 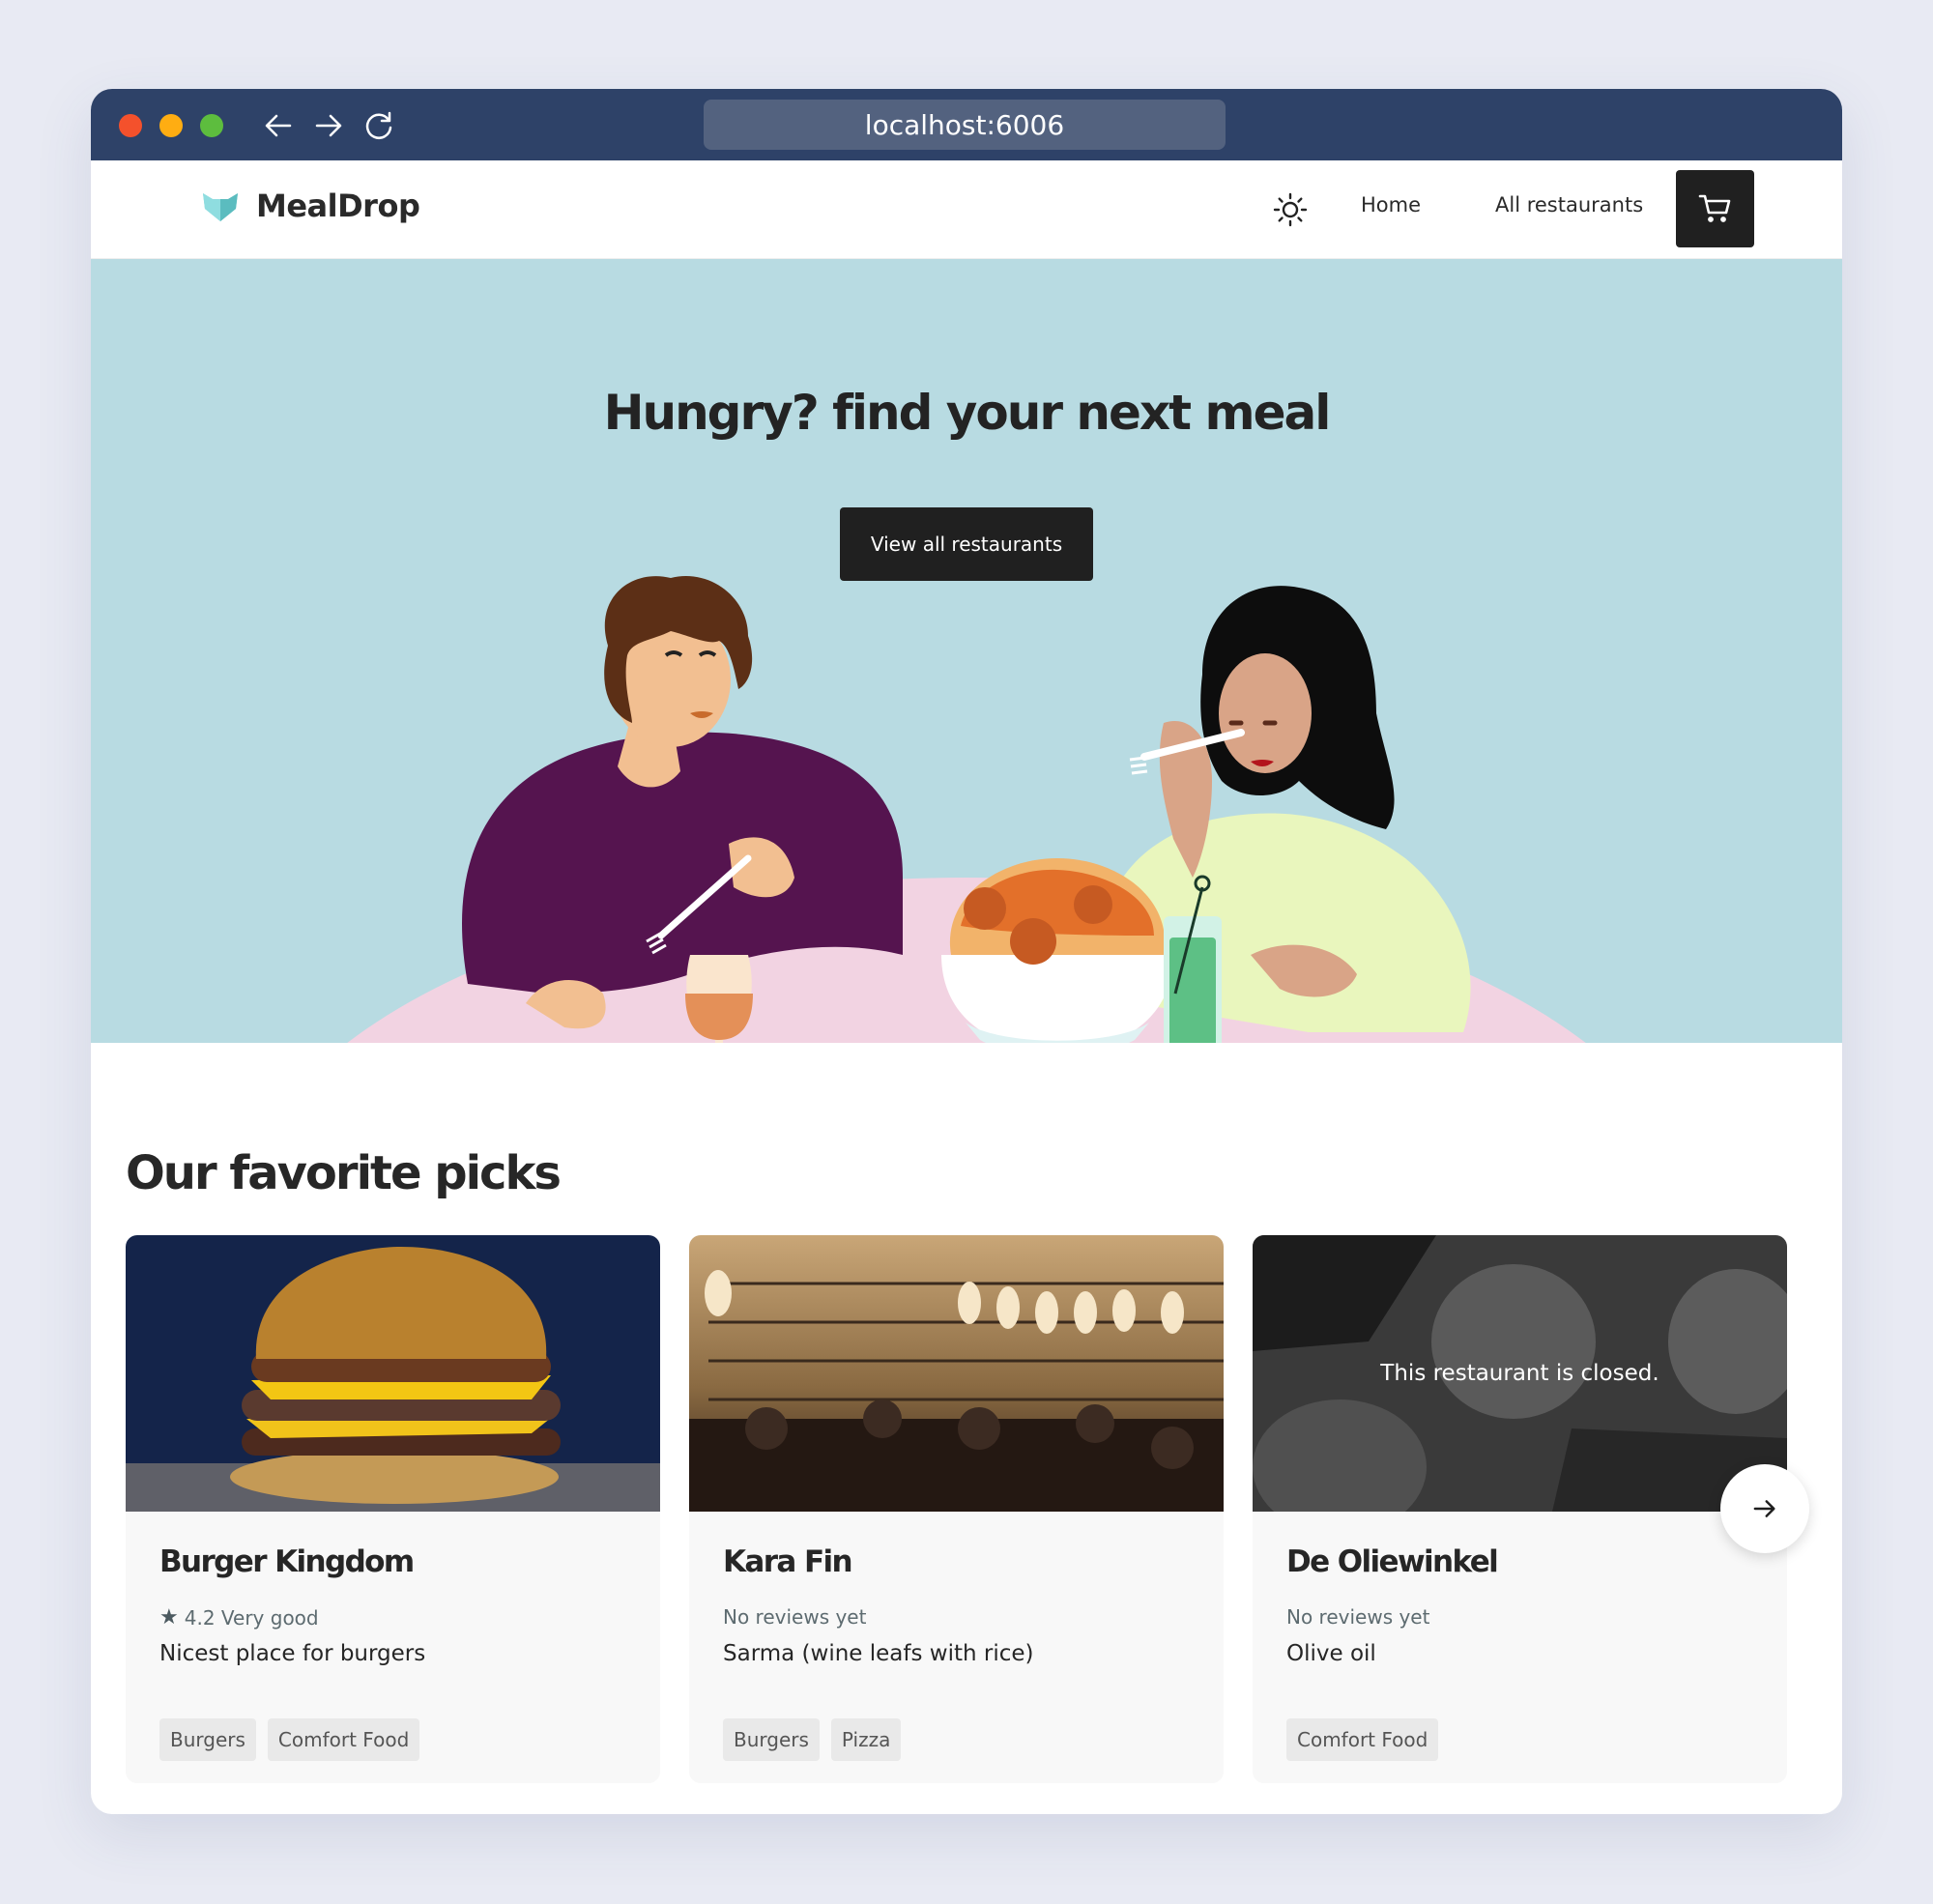 I want to click on sun-icon, so click(x=1290, y=210).